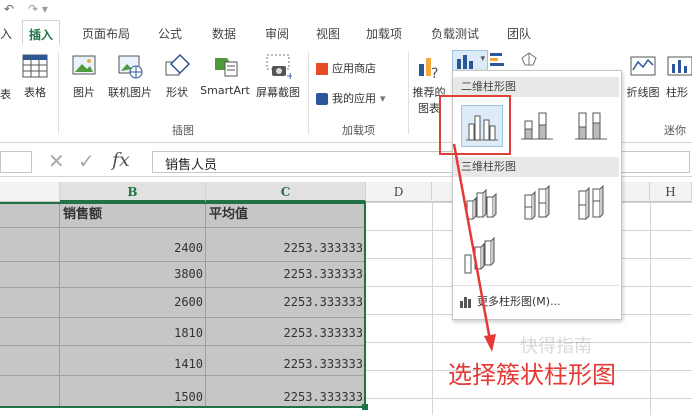  What do you see at coordinates (643, 66) in the screenshot?
I see `line-sparkline-icon` at bounding box center [643, 66].